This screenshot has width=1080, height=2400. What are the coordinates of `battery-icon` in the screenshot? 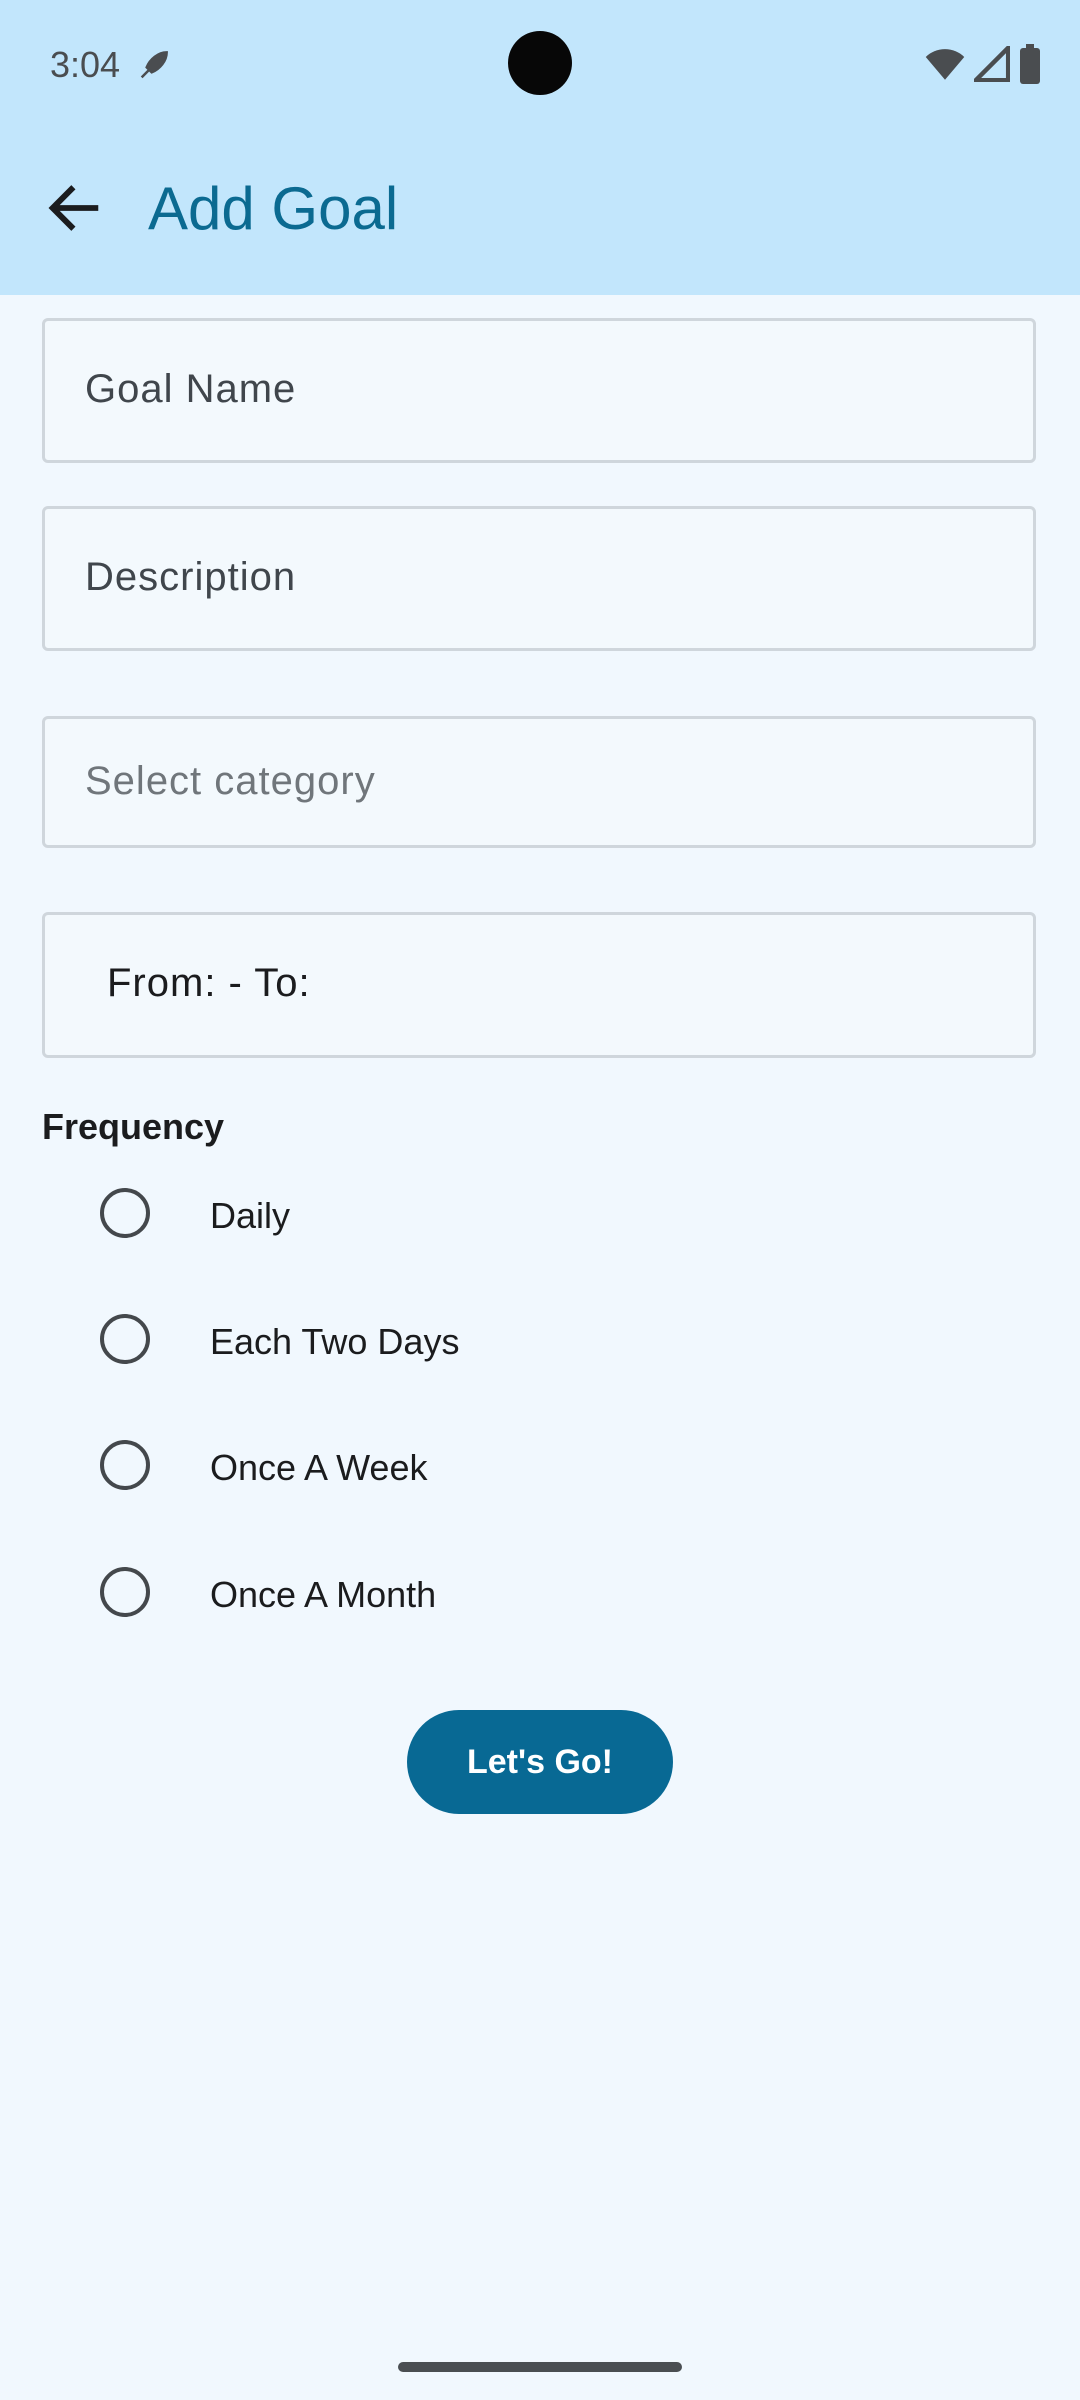 It's located at (1030, 64).